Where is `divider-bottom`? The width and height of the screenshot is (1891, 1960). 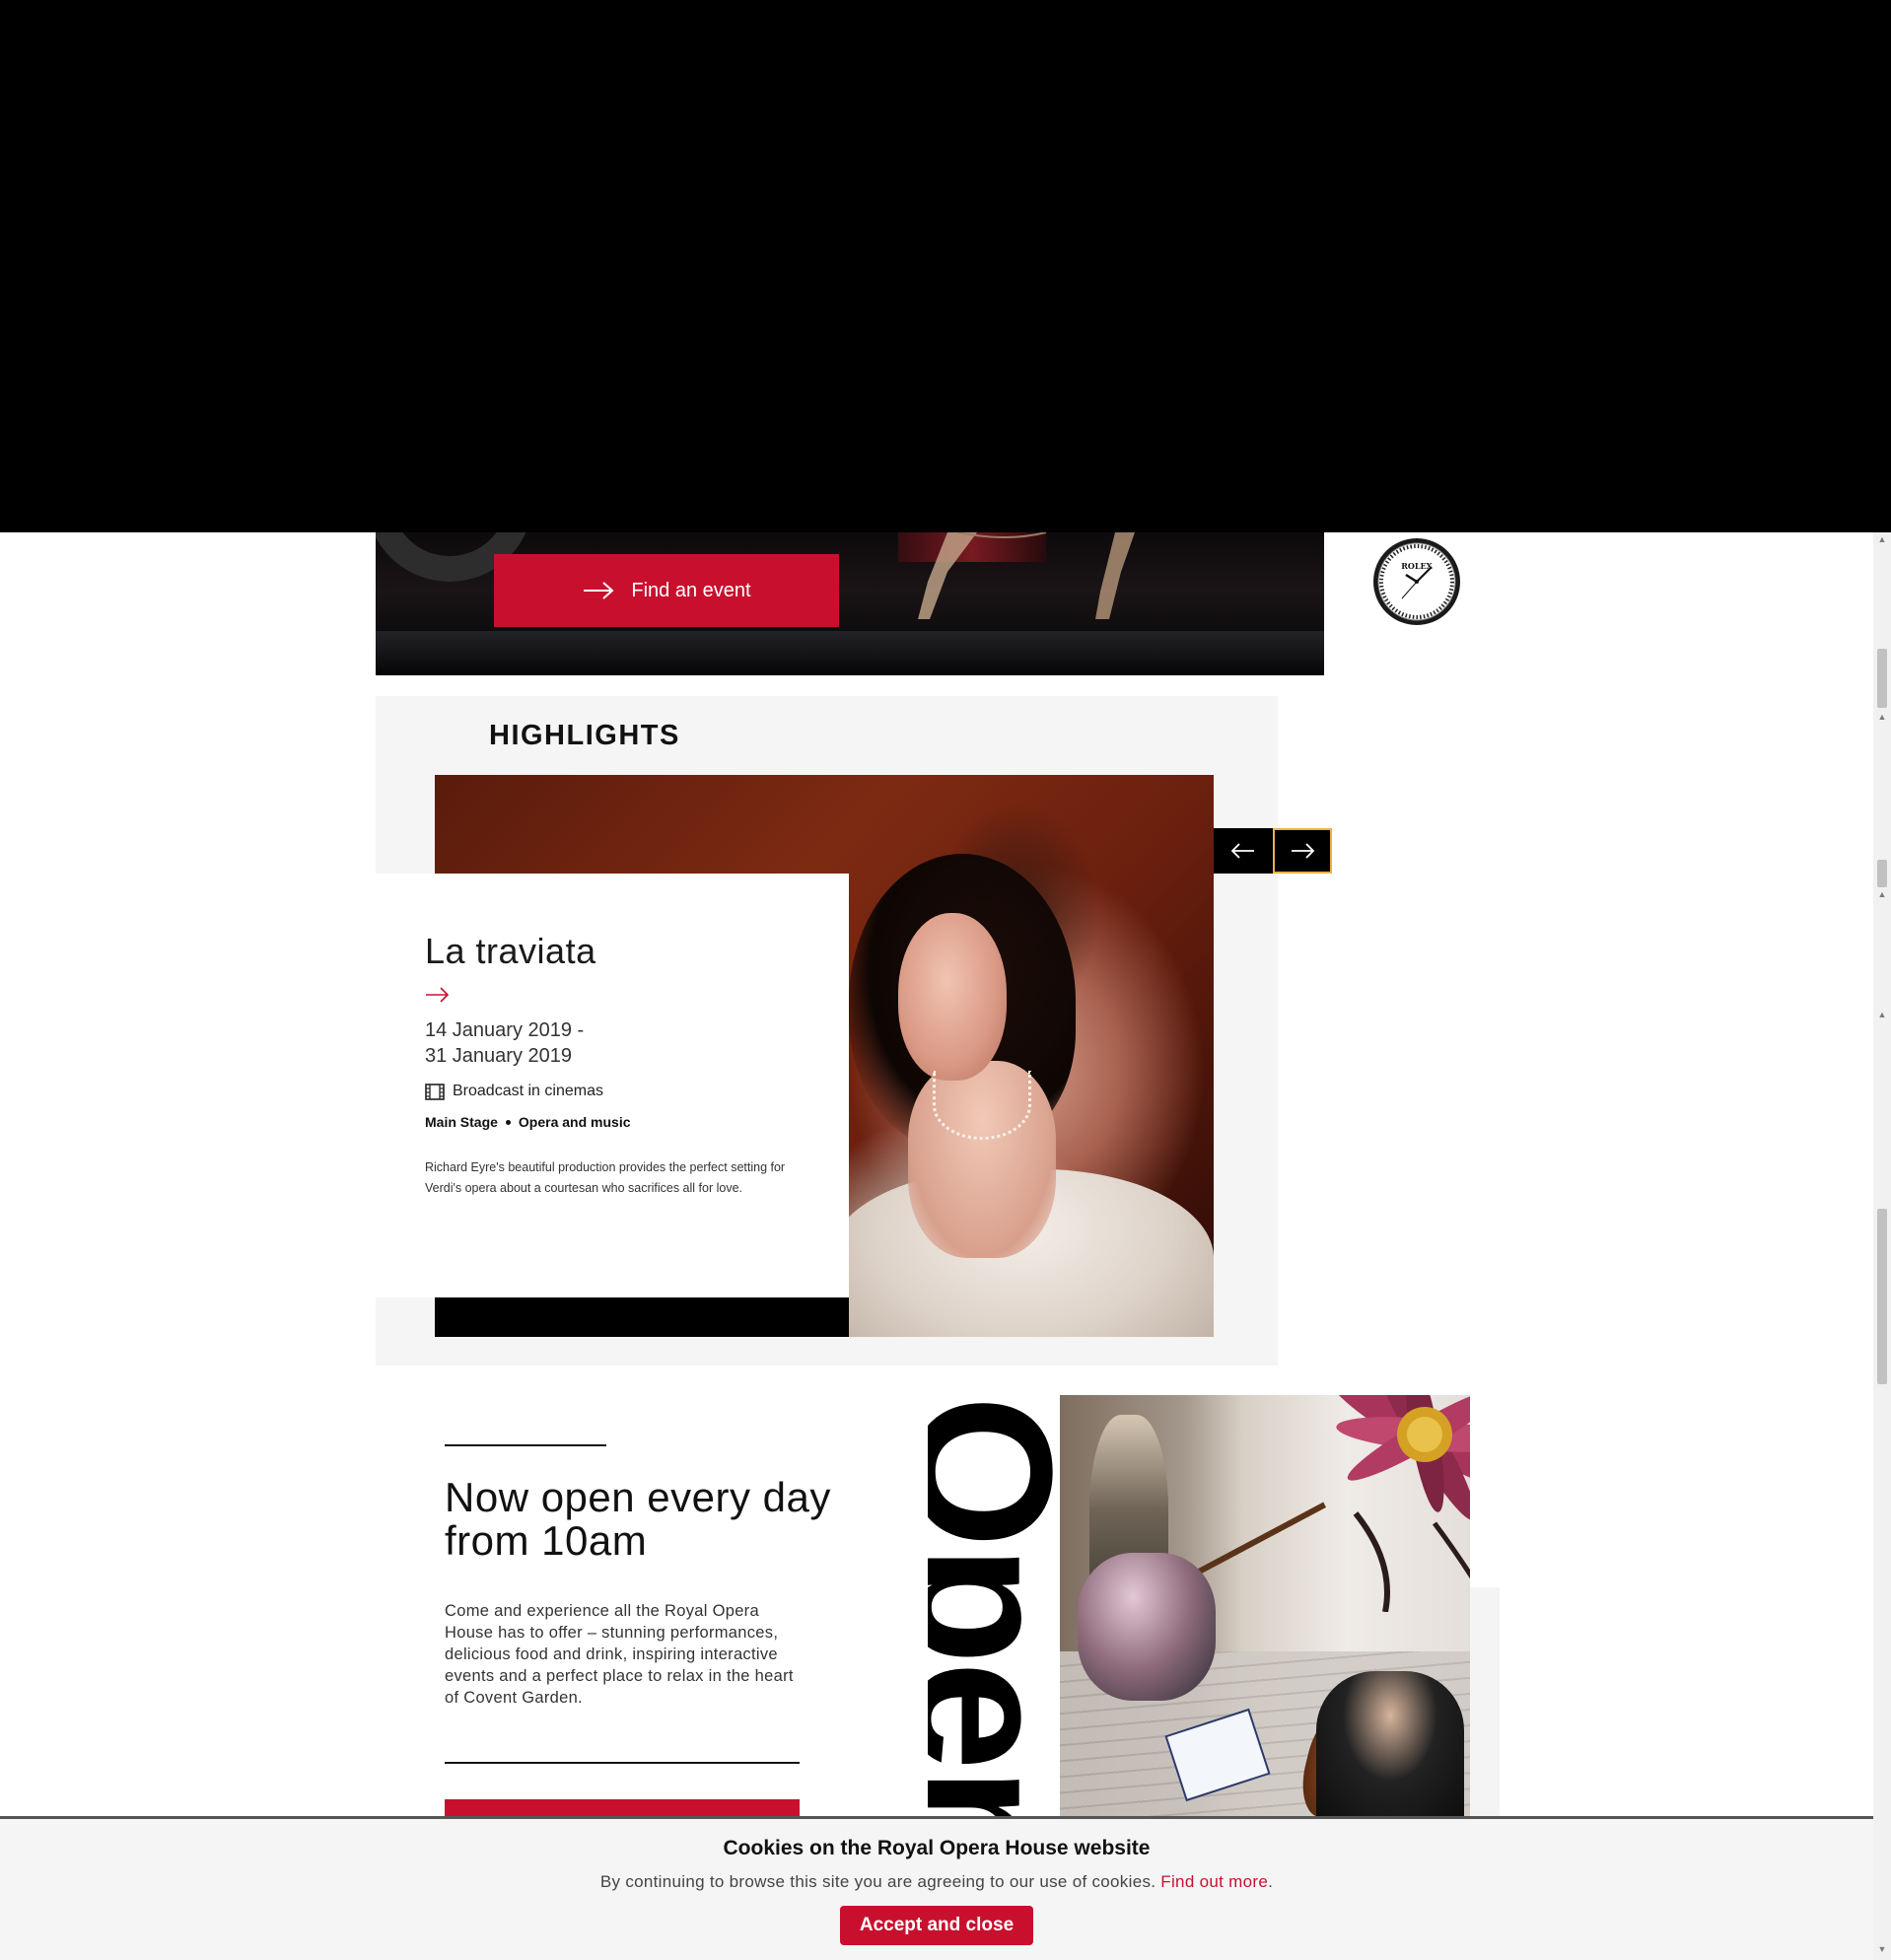
divider-bottom is located at coordinates (622, 1763).